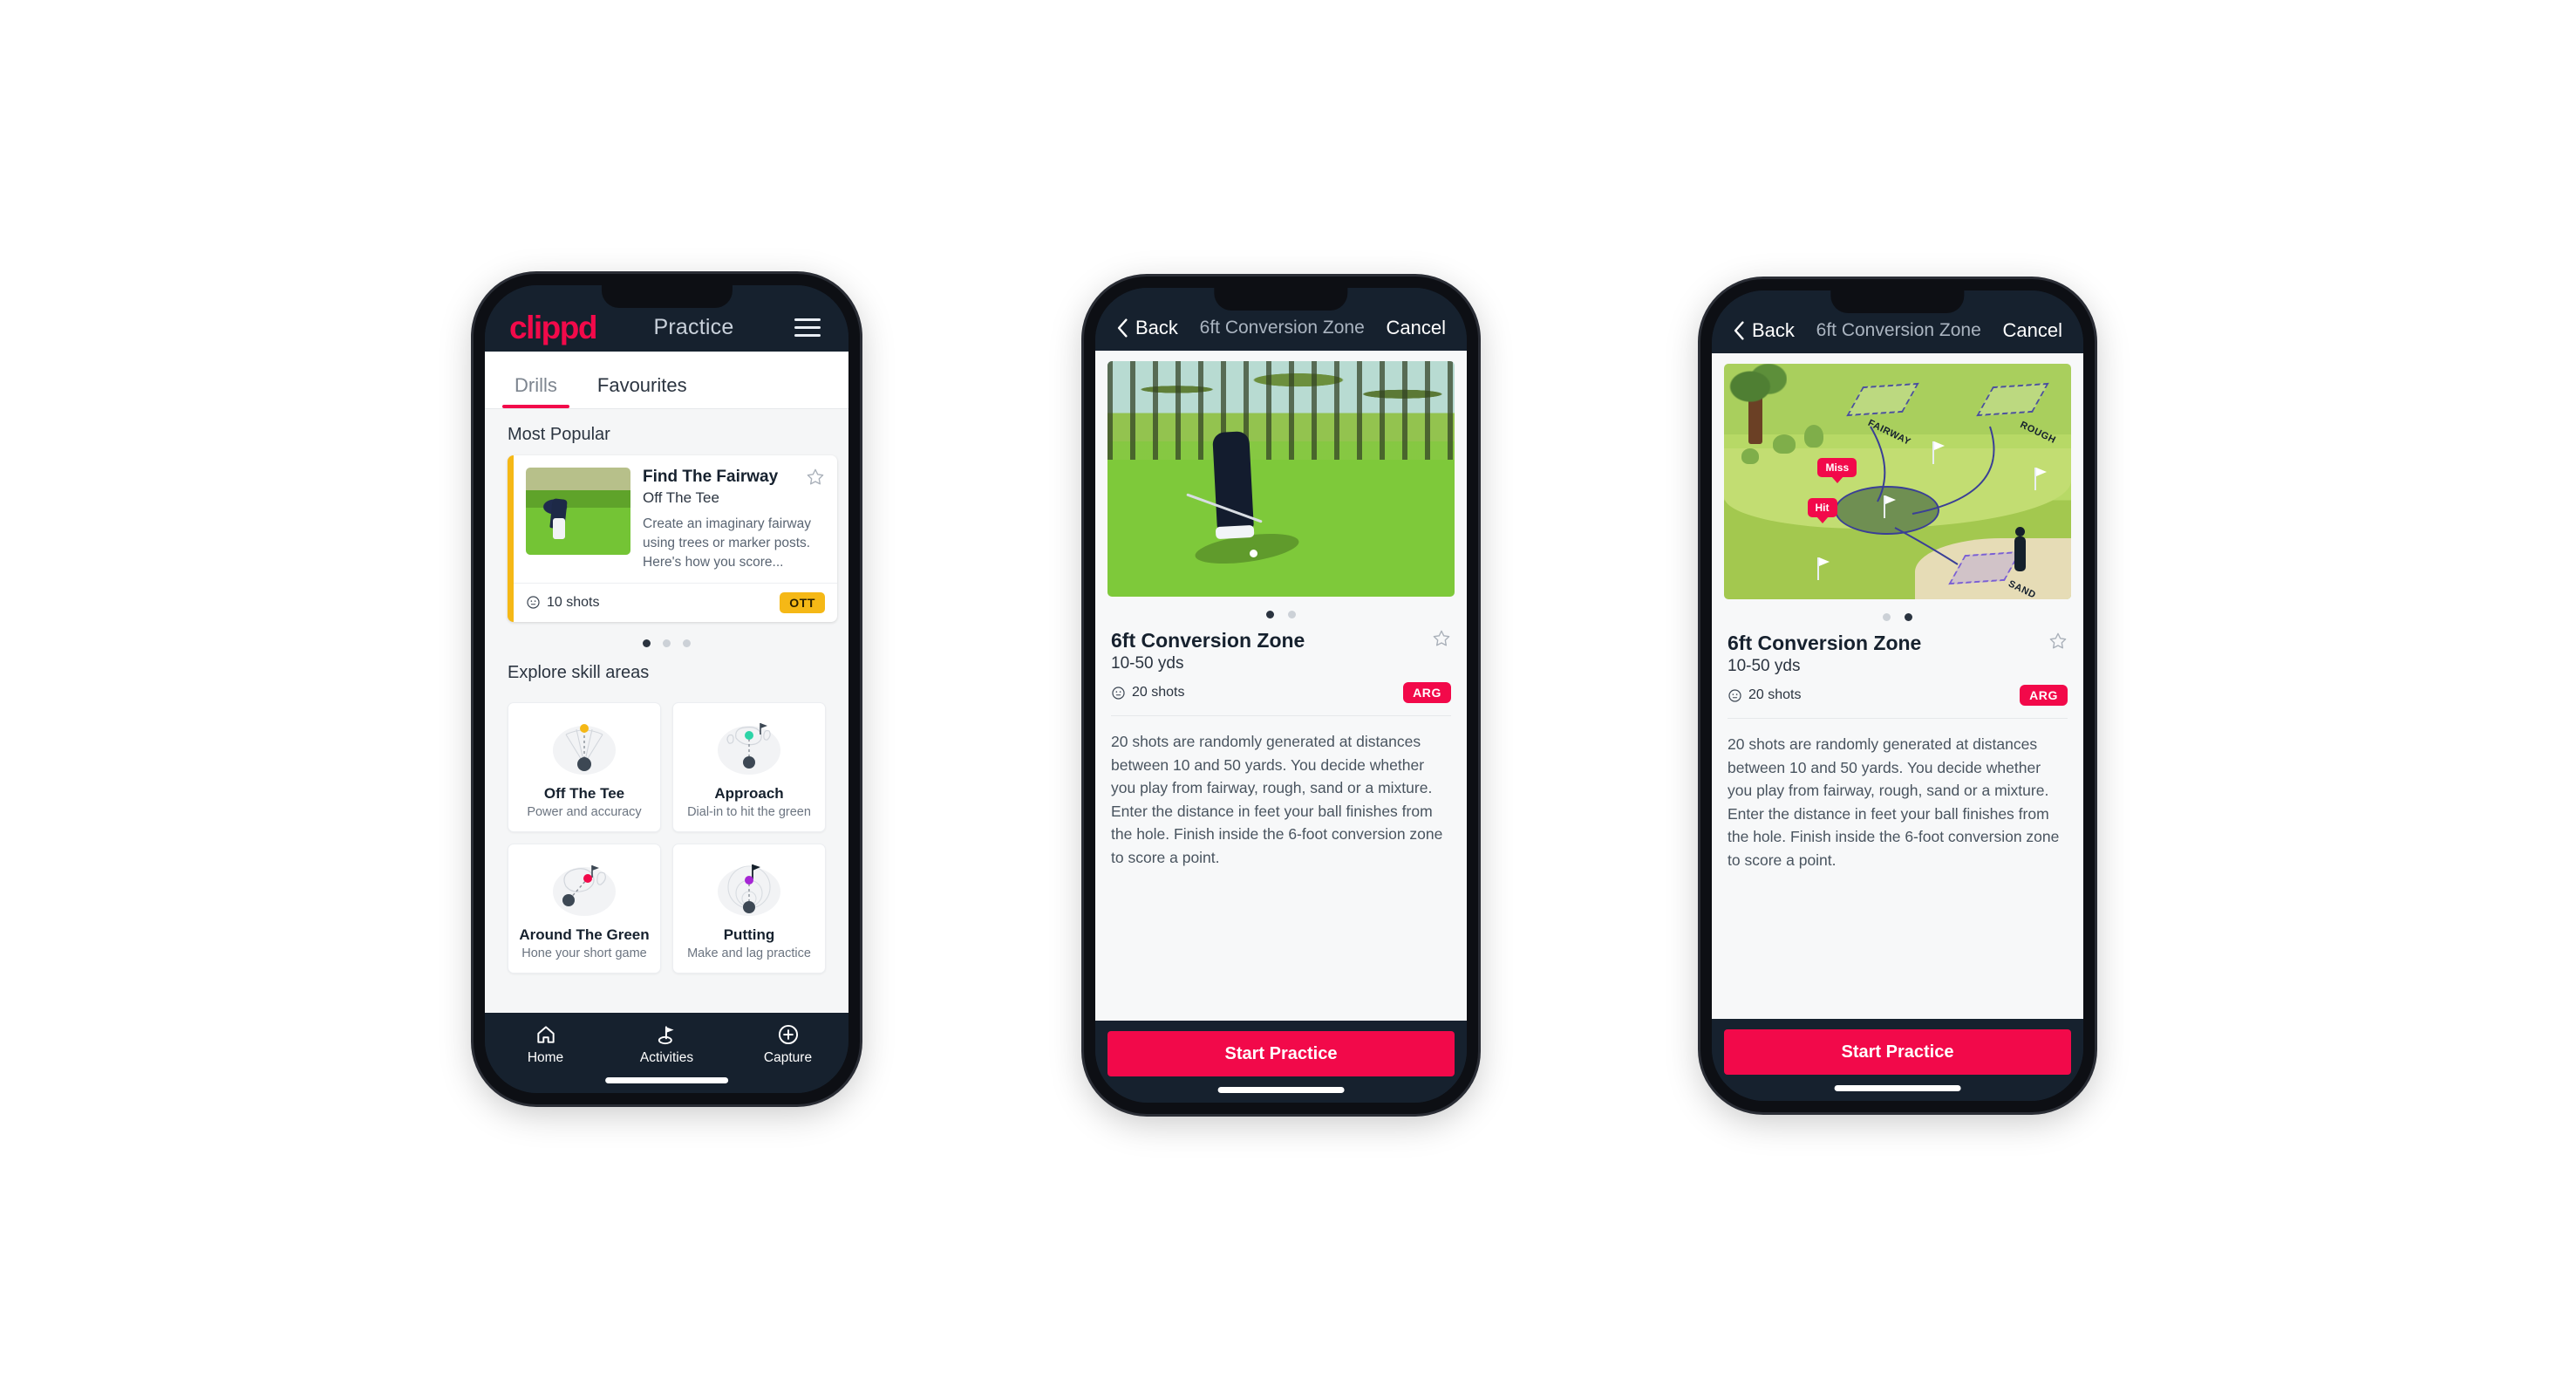 This screenshot has width=2576, height=1387. What do you see at coordinates (573, 602) in the screenshot?
I see `drill-shots-label: 10 shots` at bounding box center [573, 602].